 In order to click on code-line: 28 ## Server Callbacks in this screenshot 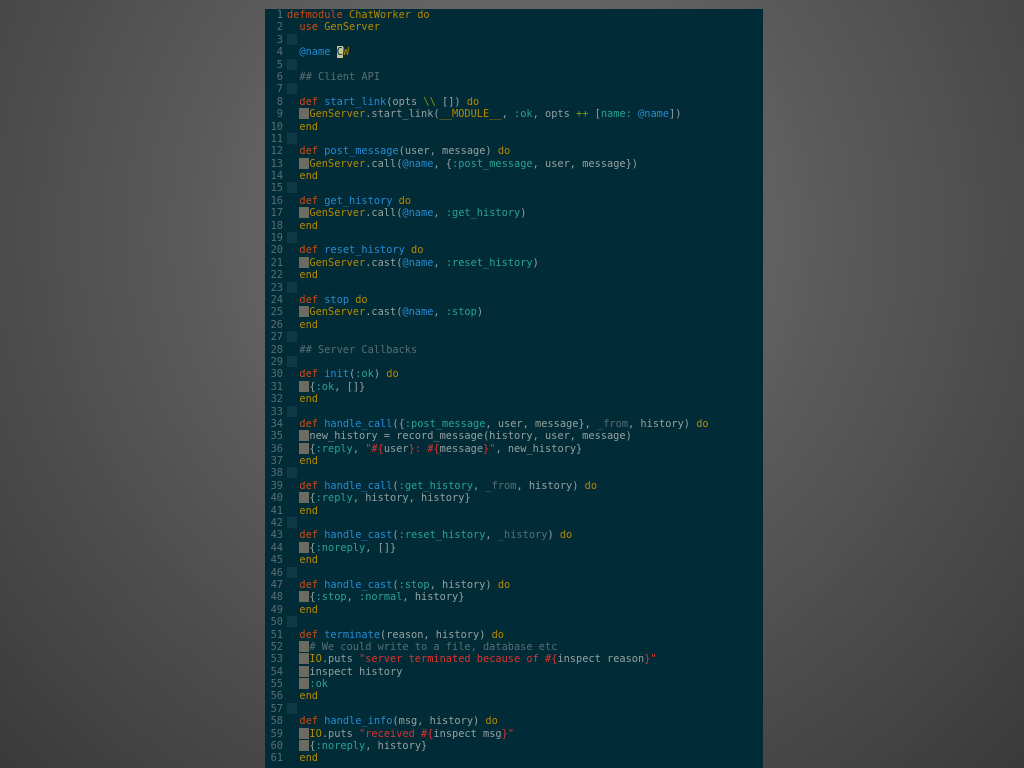, I will do `click(514, 350)`.